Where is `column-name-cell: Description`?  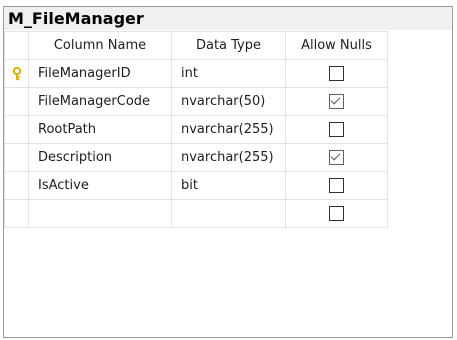
column-name-cell: Description is located at coordinates (100, 157).